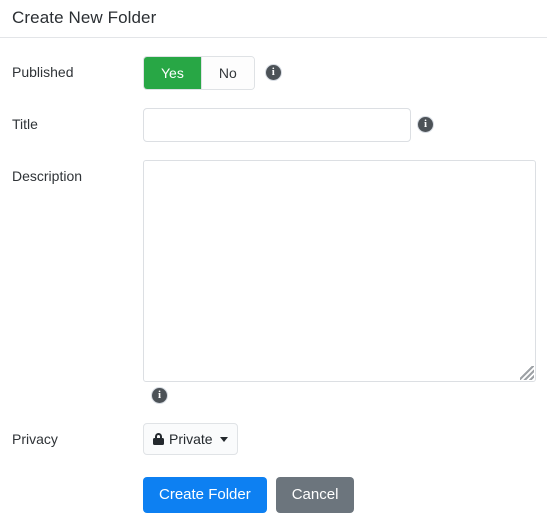 The width and height of the screenshot is (547, 530). I want to click on create-folder-button: Create Folder, so click(205, 495).